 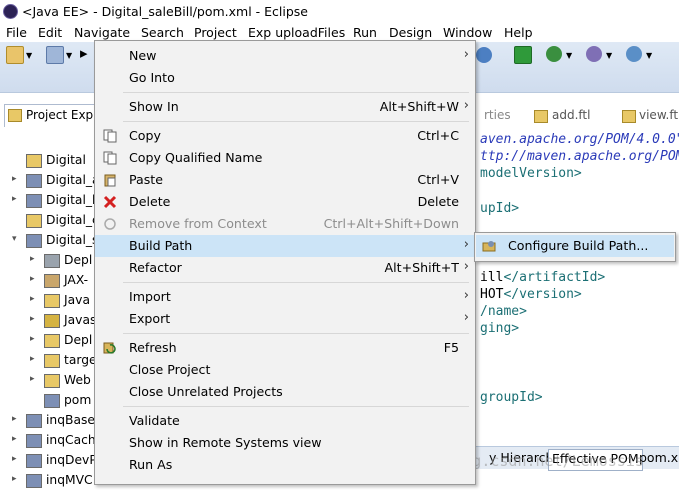 What do you see at coordinates (492, 294) in the screenshot?
I see `code-token: HOT` at bounding box center [492, 294].